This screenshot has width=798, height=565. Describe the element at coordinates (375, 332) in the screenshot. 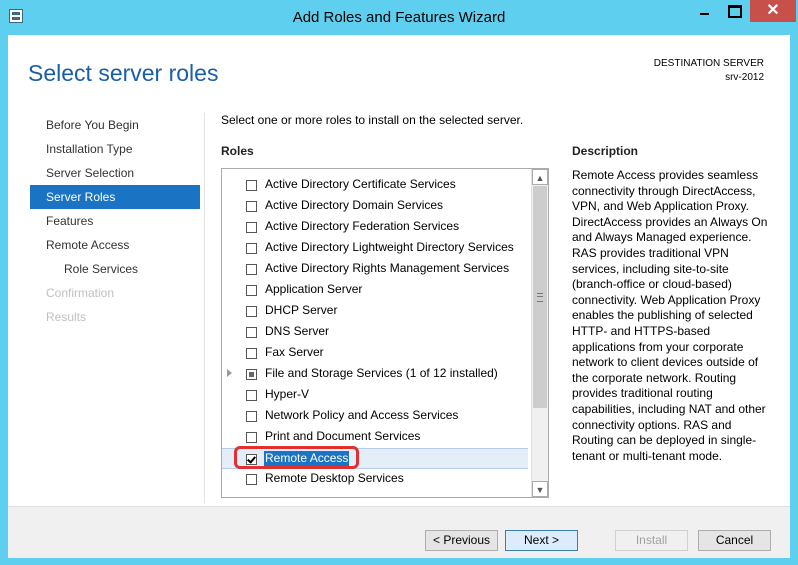

I see `list-item: DNS Server` at that location.